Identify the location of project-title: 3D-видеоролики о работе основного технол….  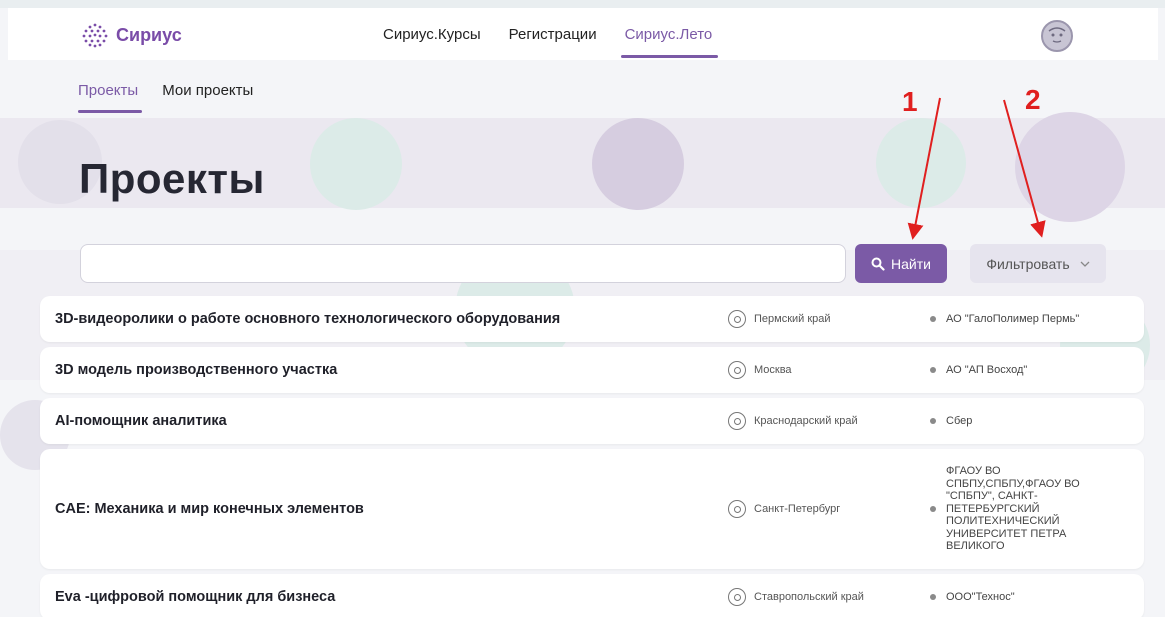
(308, 319).